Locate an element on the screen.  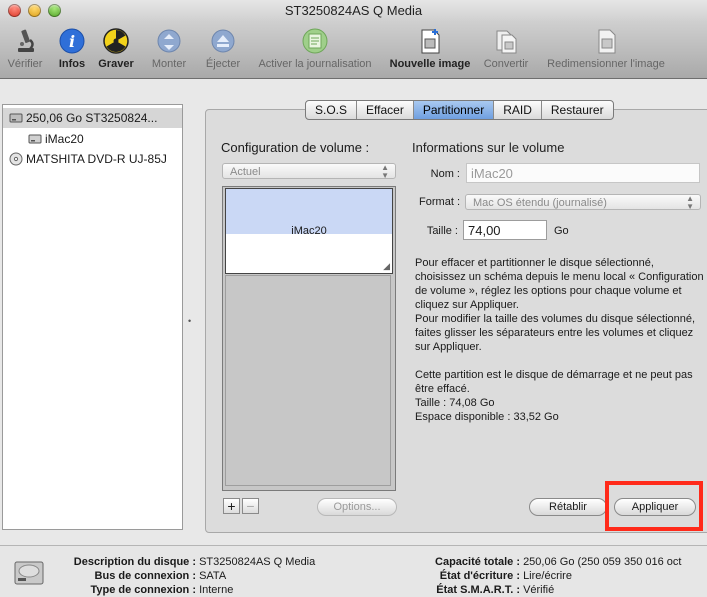
partition-name: iMac20 is located at coordinates (309, 231).